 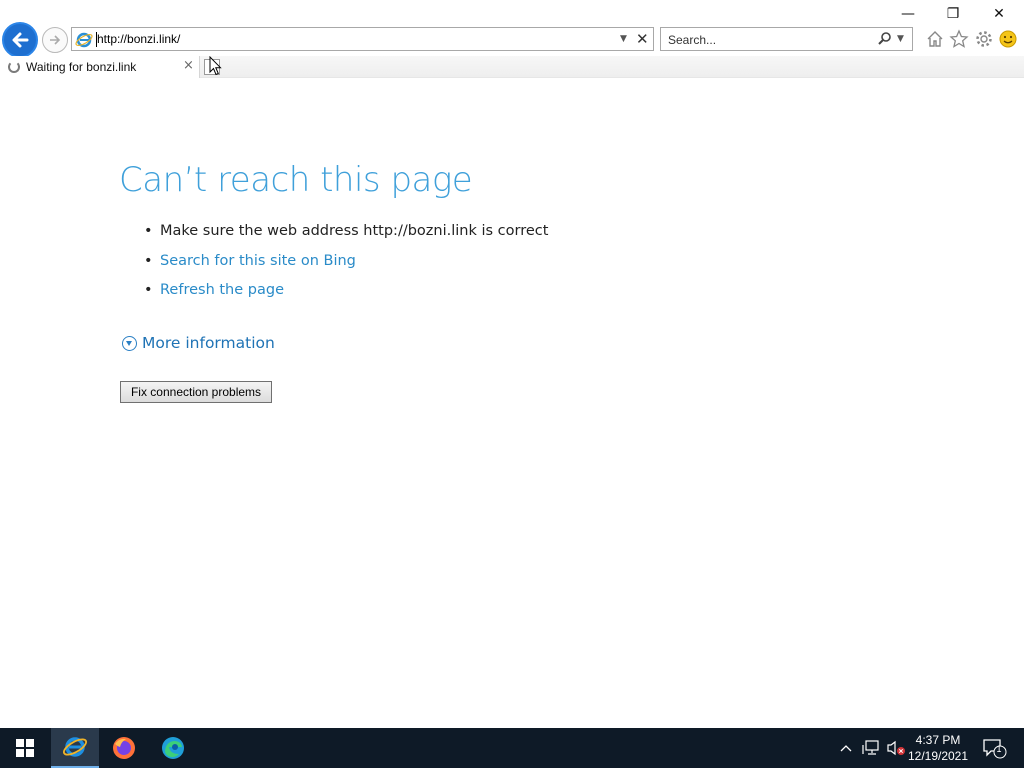 I want to click on page-title: Can’t reach this page, so click(x=296, y=180).